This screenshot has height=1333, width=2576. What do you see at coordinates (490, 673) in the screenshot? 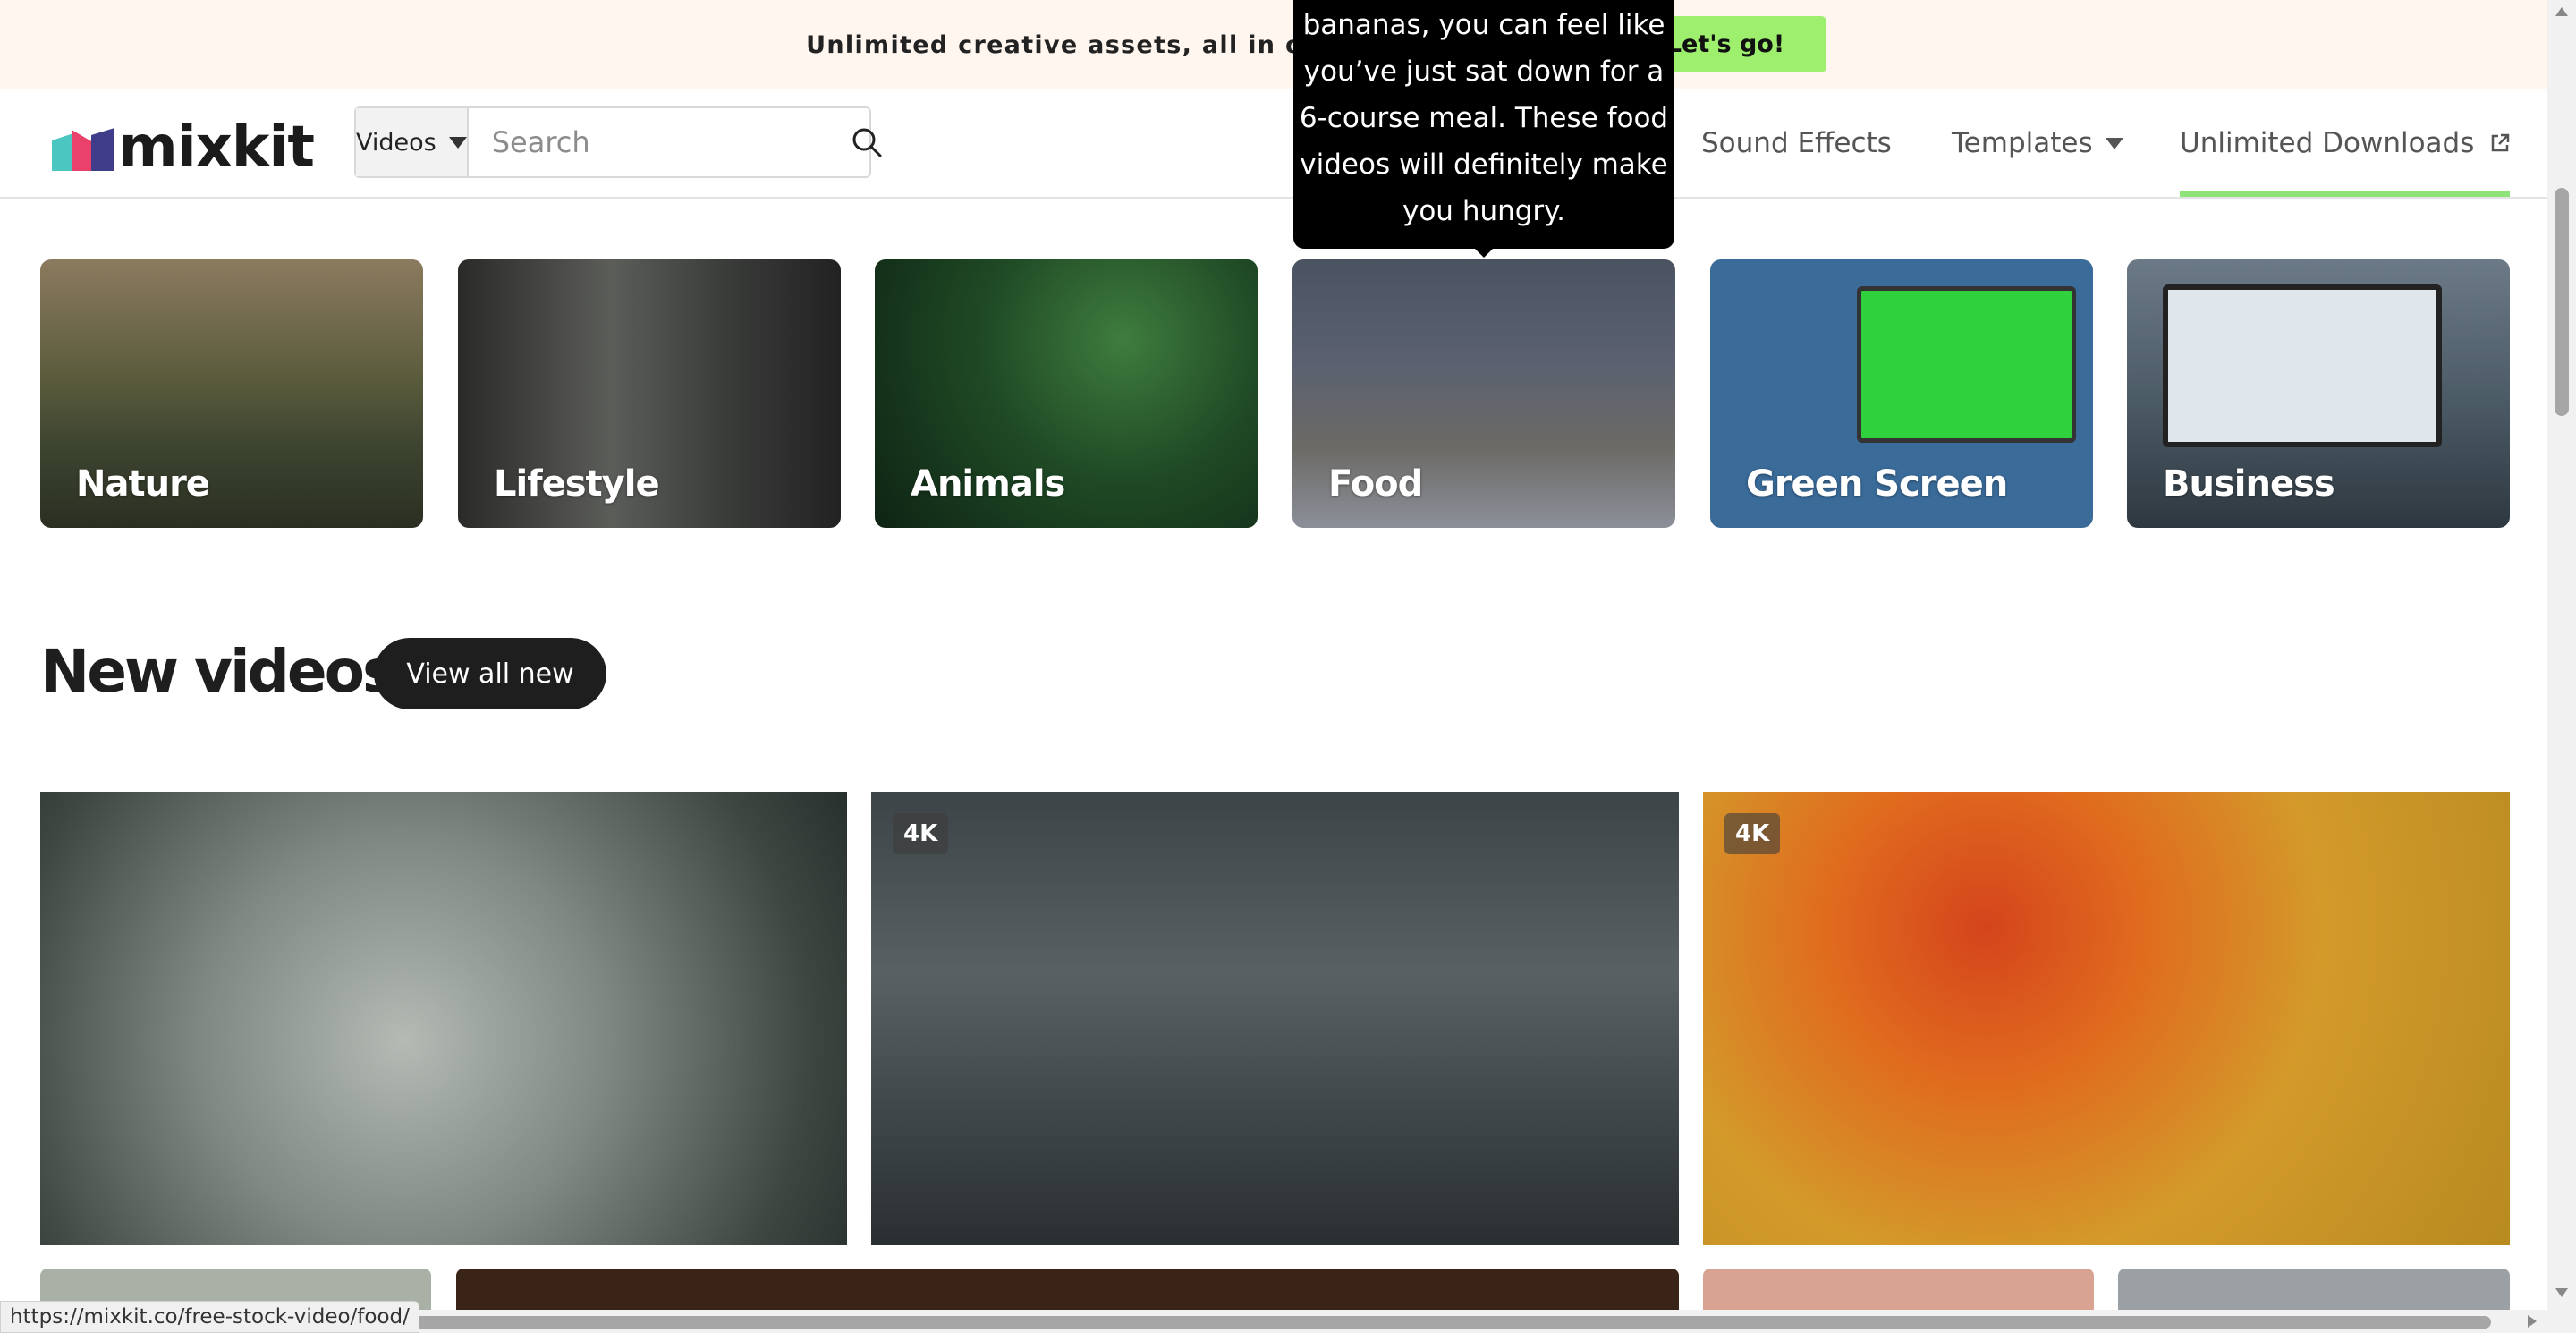
I see `view-all-new-button: View all new` at bounding box center [490, 673].